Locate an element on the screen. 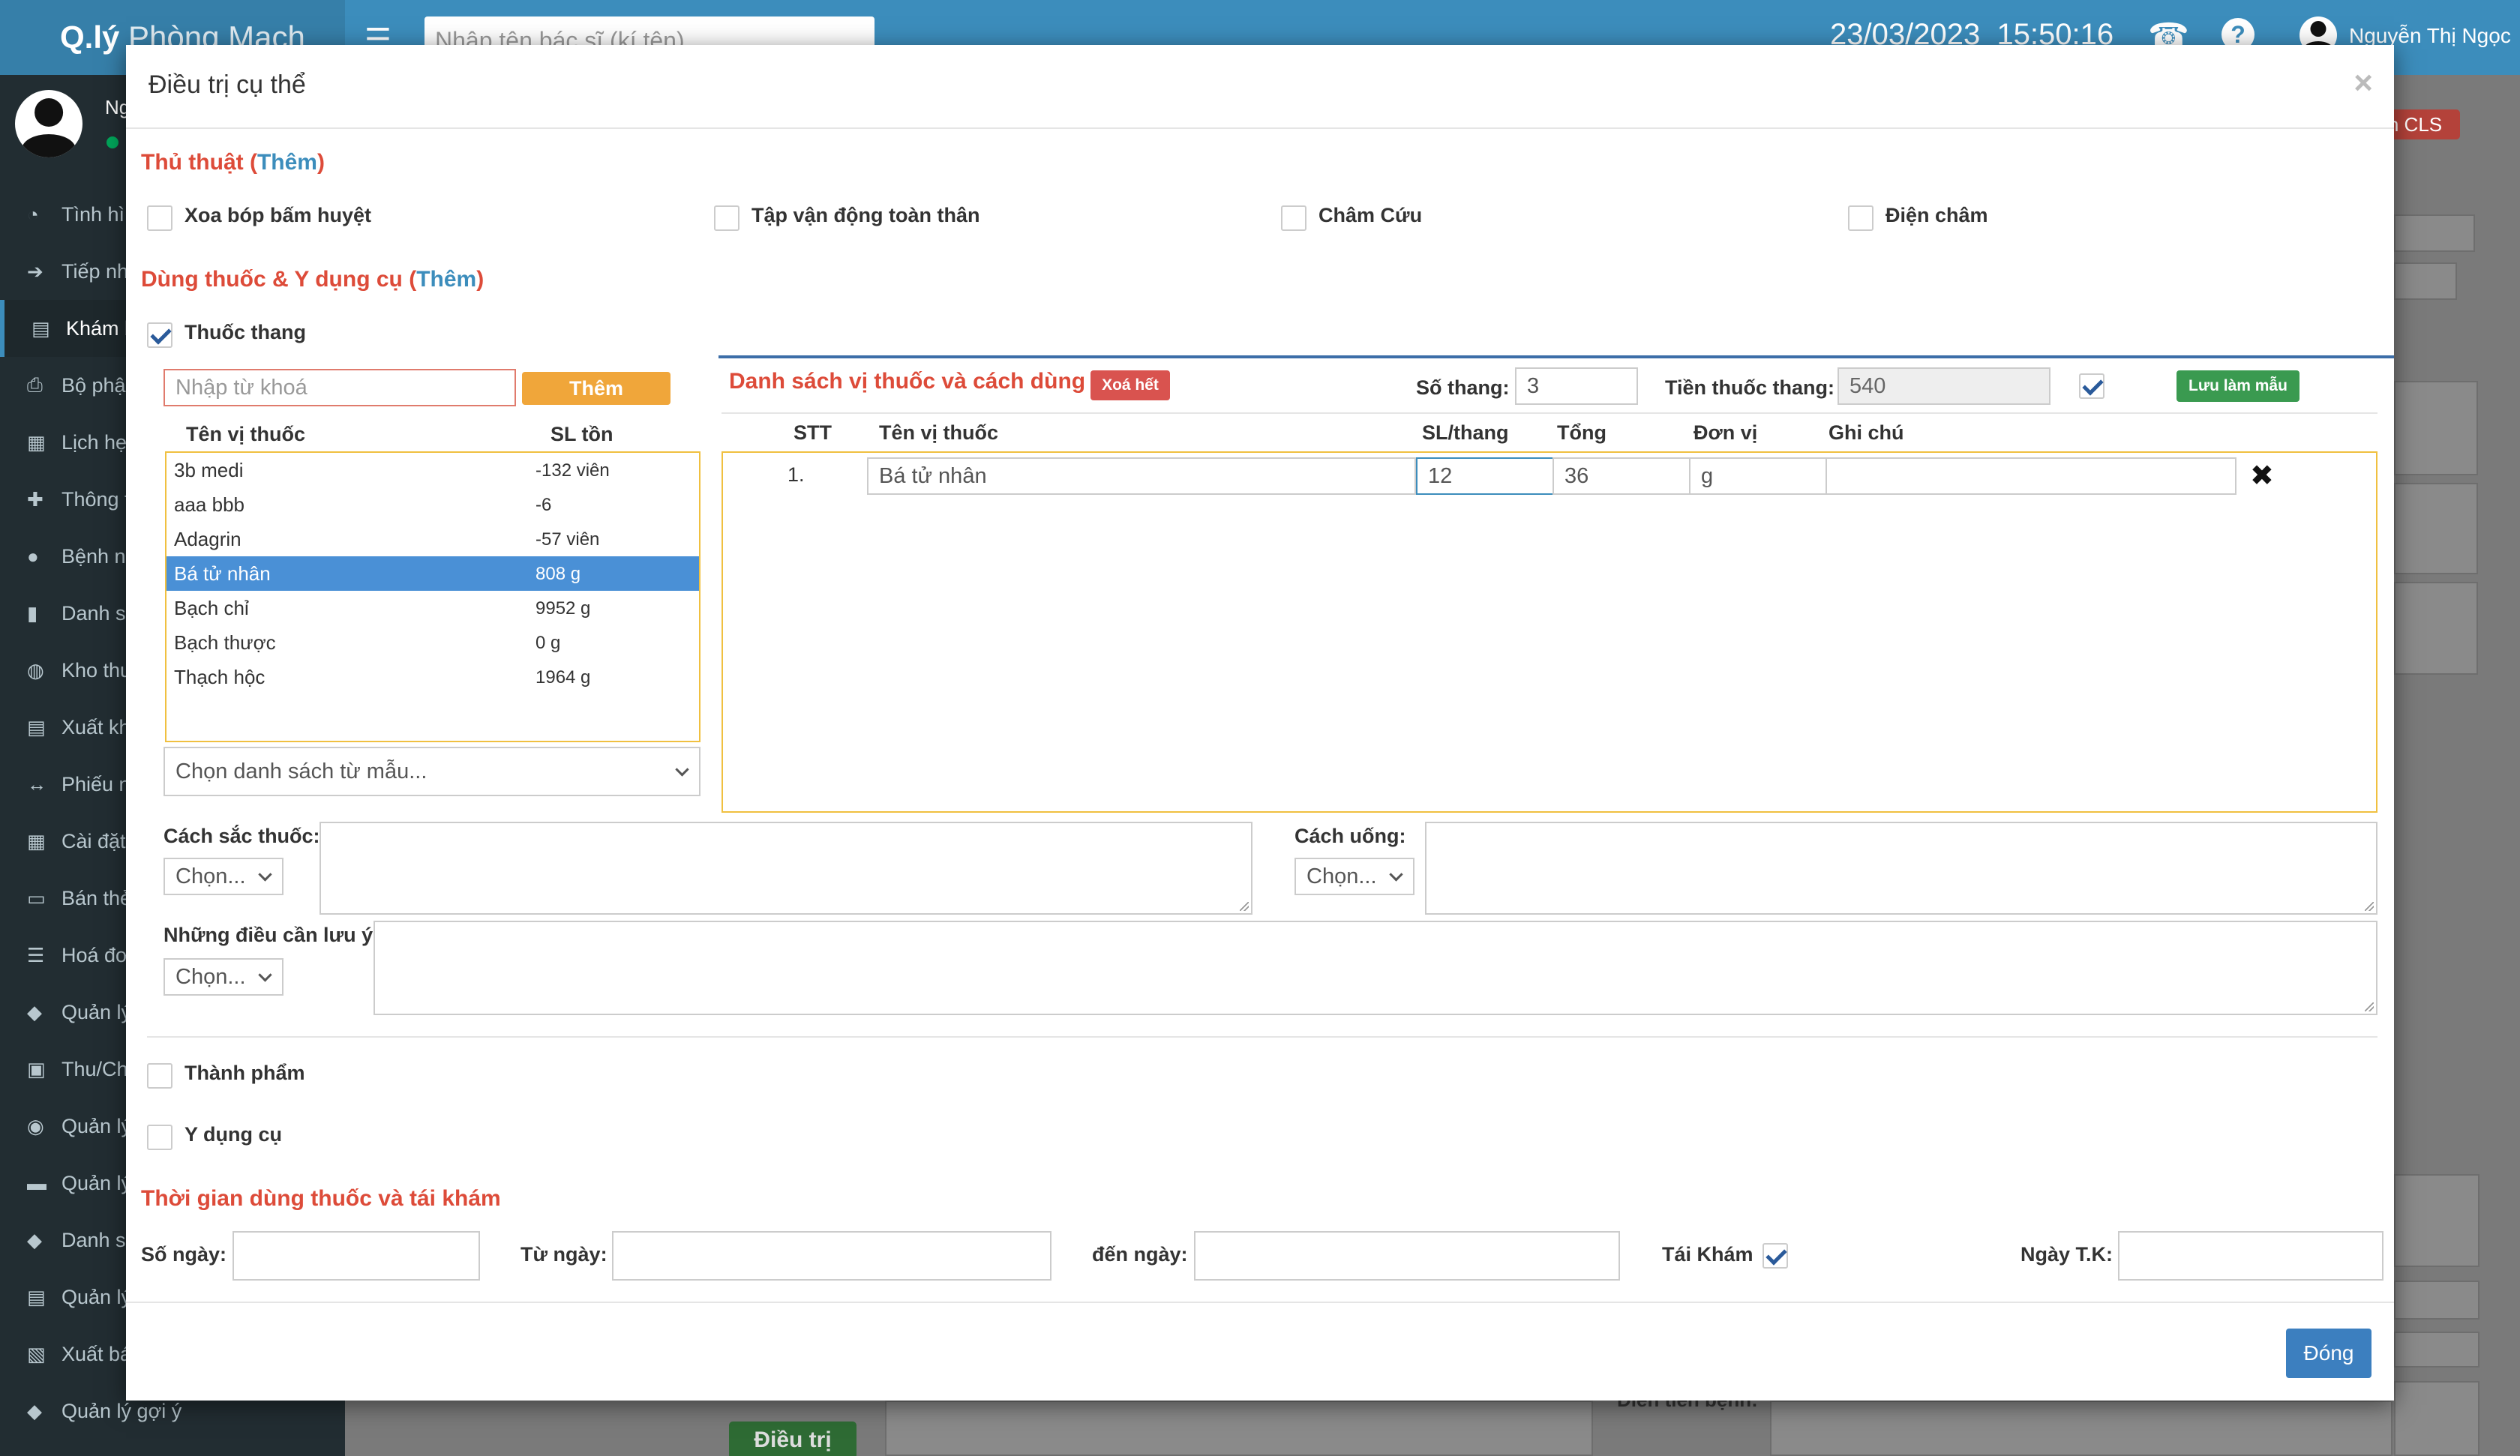 This screenshot has width=2520, height=1456. so-thang-input: 3 is located at coordinates (1576, 386).